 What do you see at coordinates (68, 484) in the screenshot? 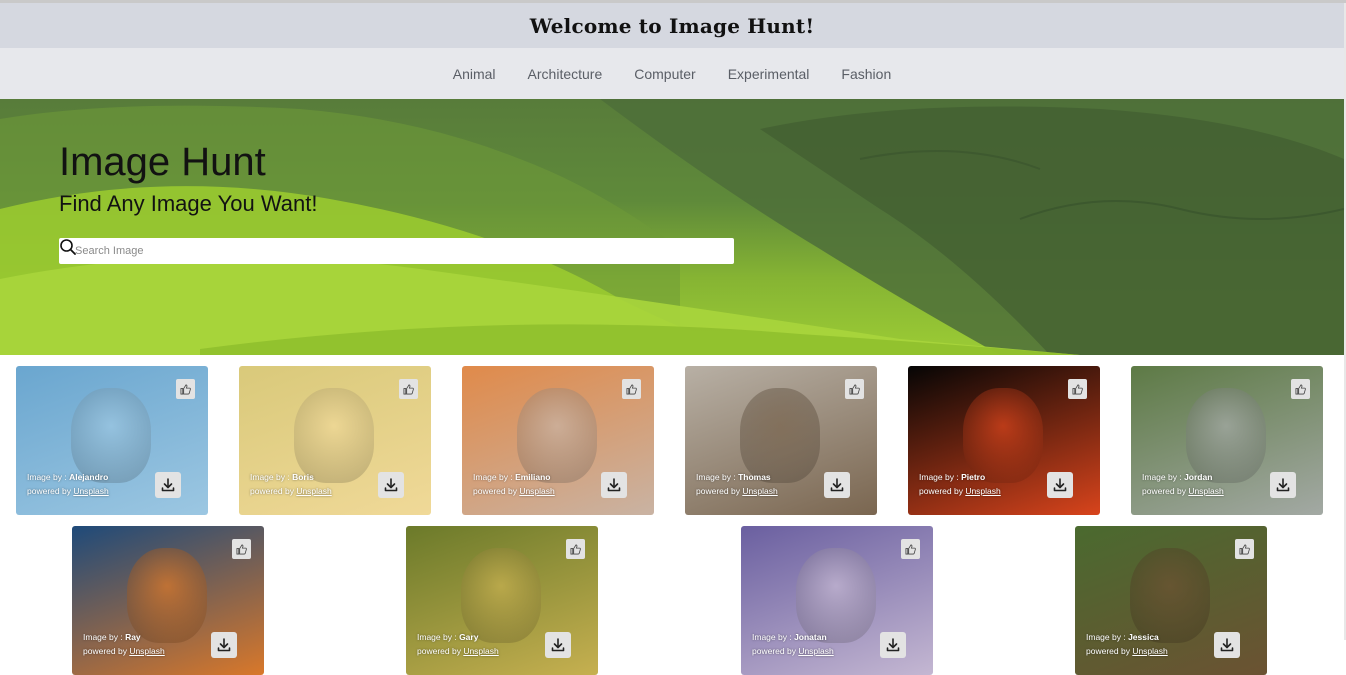
I see `image-credit: Image by : Alejandro powered by Unsplash` at bounding box center [68, 484].